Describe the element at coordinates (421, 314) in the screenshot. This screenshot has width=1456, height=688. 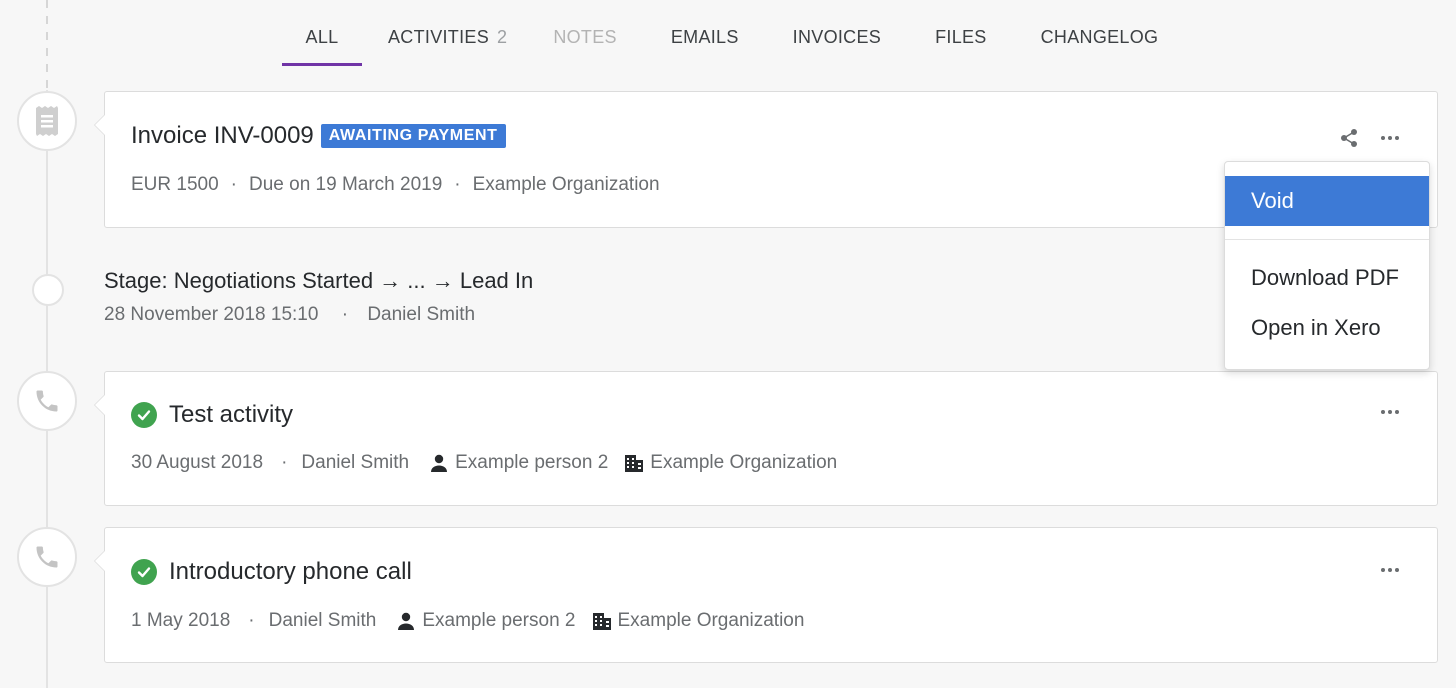
I see `stage-user: Daniel Smith` at that location.